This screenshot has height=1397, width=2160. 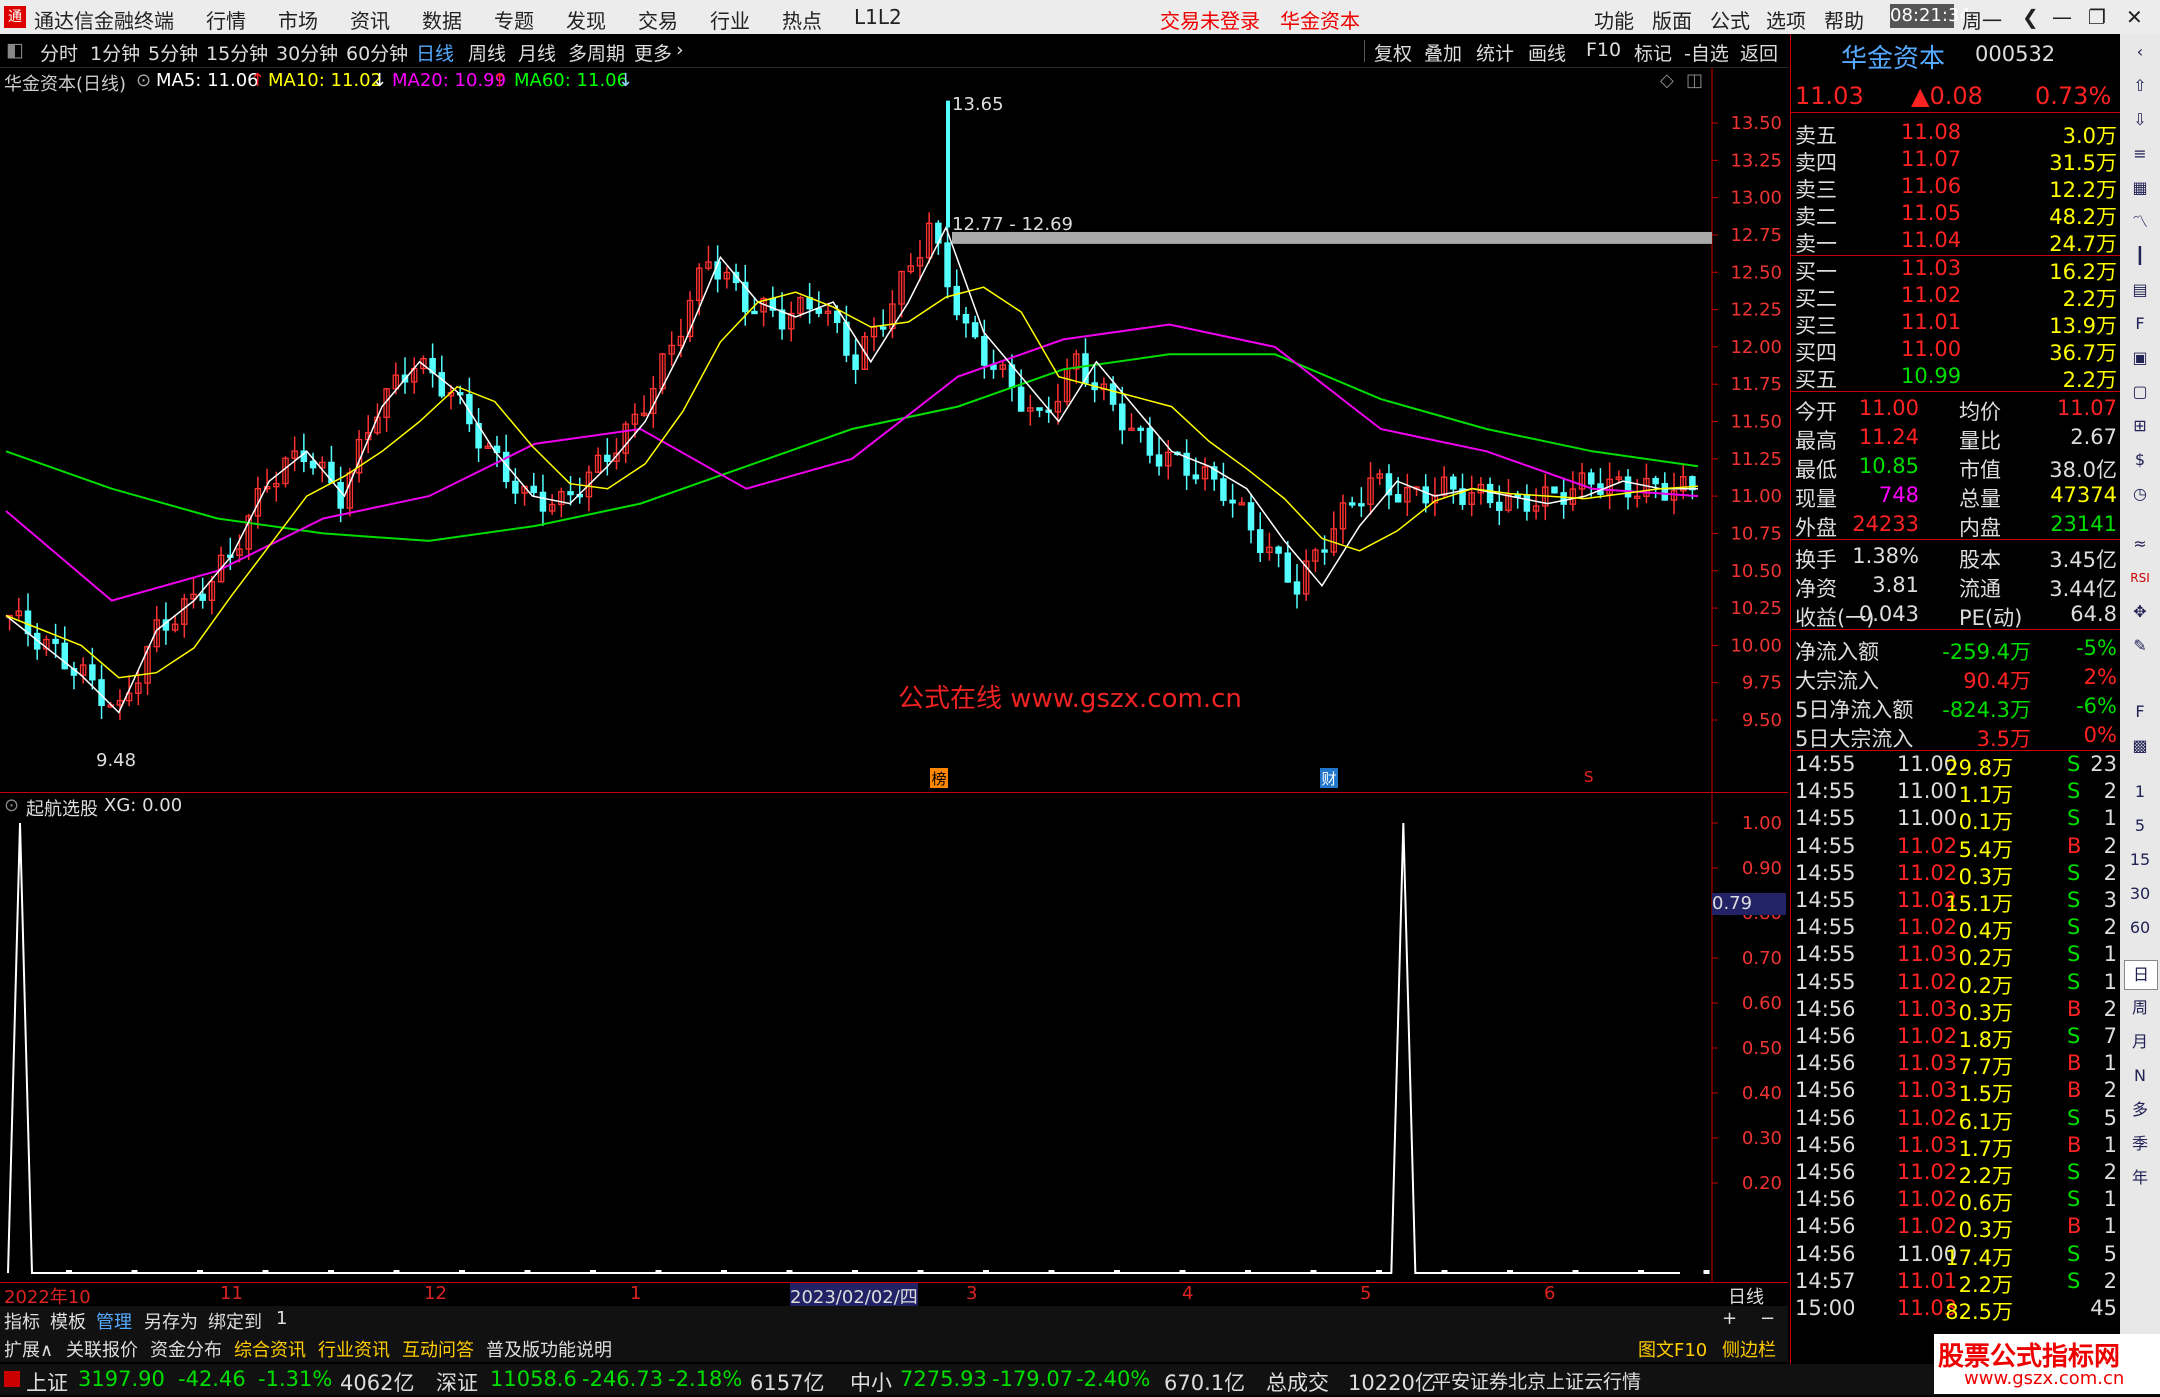 I want to click on menu-item: 选项, so click(x=1786, y=19).